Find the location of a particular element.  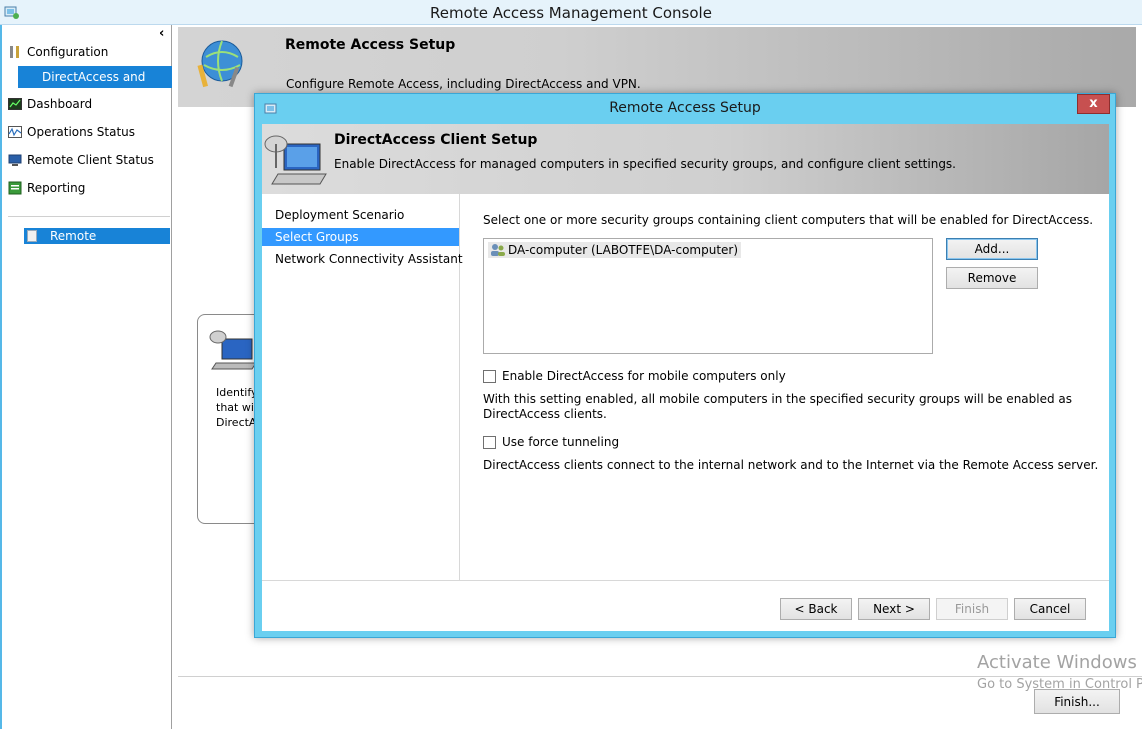

title-bar: Remote Access Management Console is located at coordinates (571, 12).